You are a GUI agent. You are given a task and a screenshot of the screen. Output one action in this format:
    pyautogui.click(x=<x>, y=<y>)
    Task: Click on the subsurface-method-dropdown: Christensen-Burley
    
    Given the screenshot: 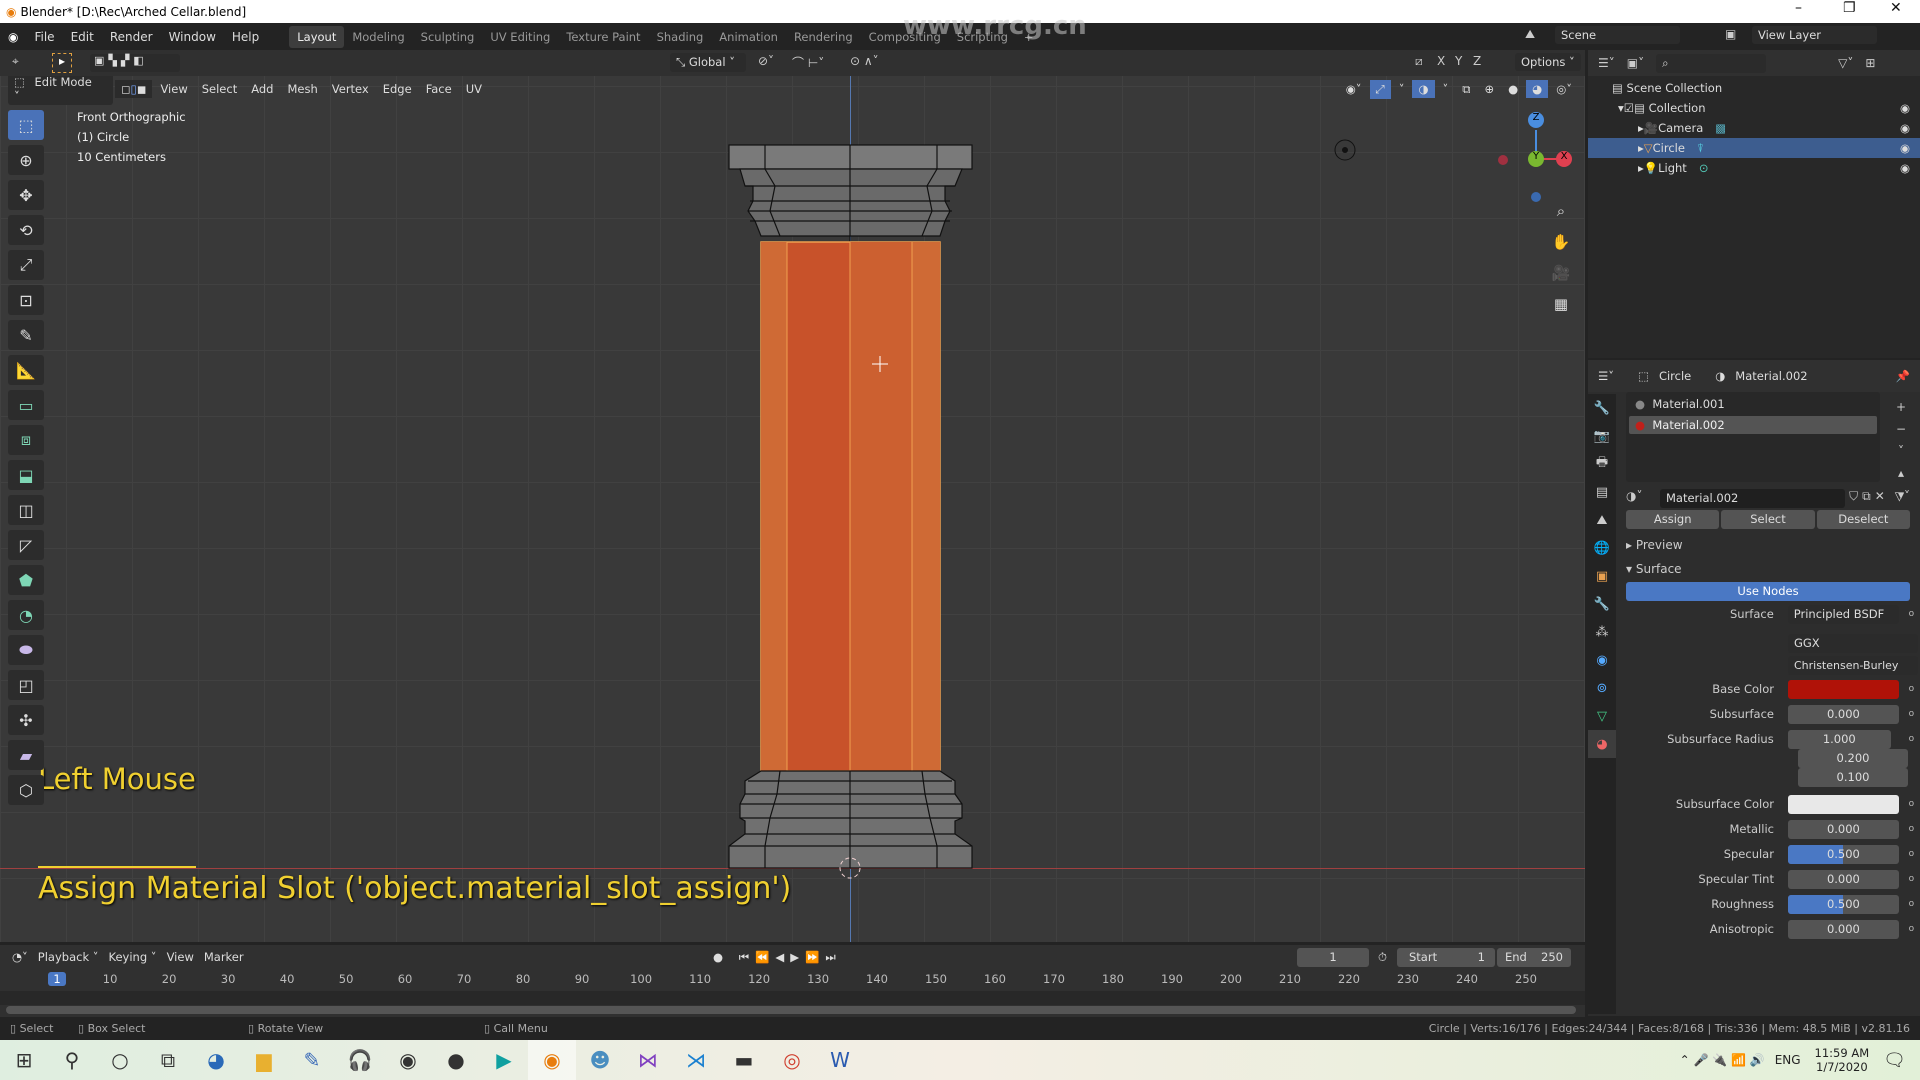 What is the action you would take?
    pyautogui.click(x=1852, y=665)
    